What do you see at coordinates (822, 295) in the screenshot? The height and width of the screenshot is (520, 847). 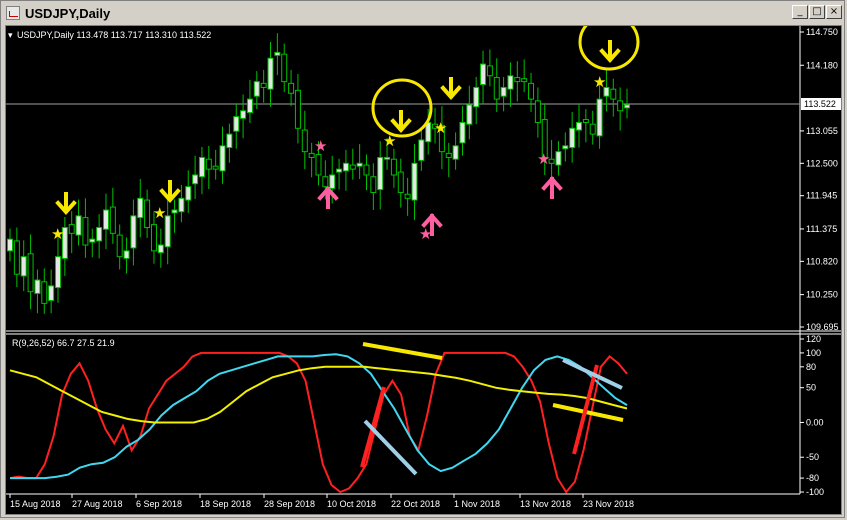 I see `price-tick-label: 110.250` at bounding box center [822, 295].